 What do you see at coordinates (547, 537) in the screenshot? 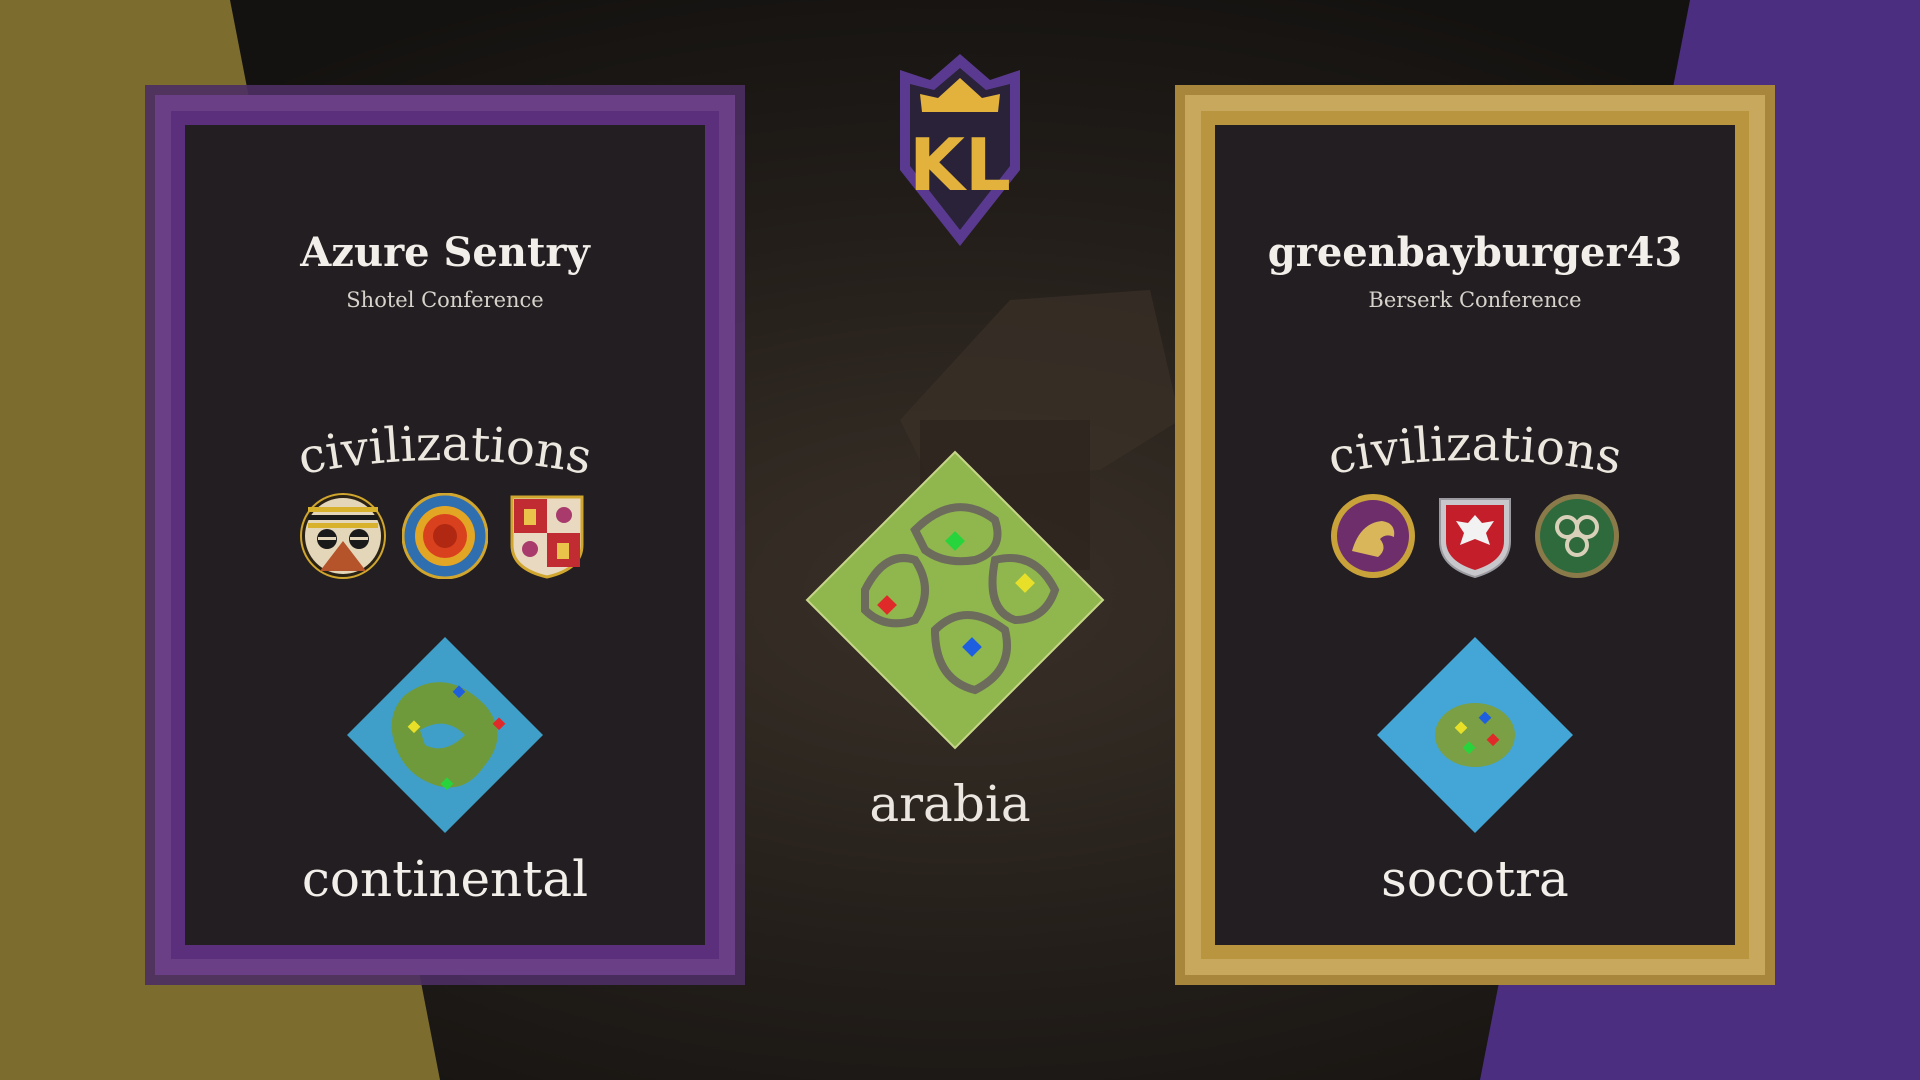
I see `spanish-icon` at bounding box center [547, 537].